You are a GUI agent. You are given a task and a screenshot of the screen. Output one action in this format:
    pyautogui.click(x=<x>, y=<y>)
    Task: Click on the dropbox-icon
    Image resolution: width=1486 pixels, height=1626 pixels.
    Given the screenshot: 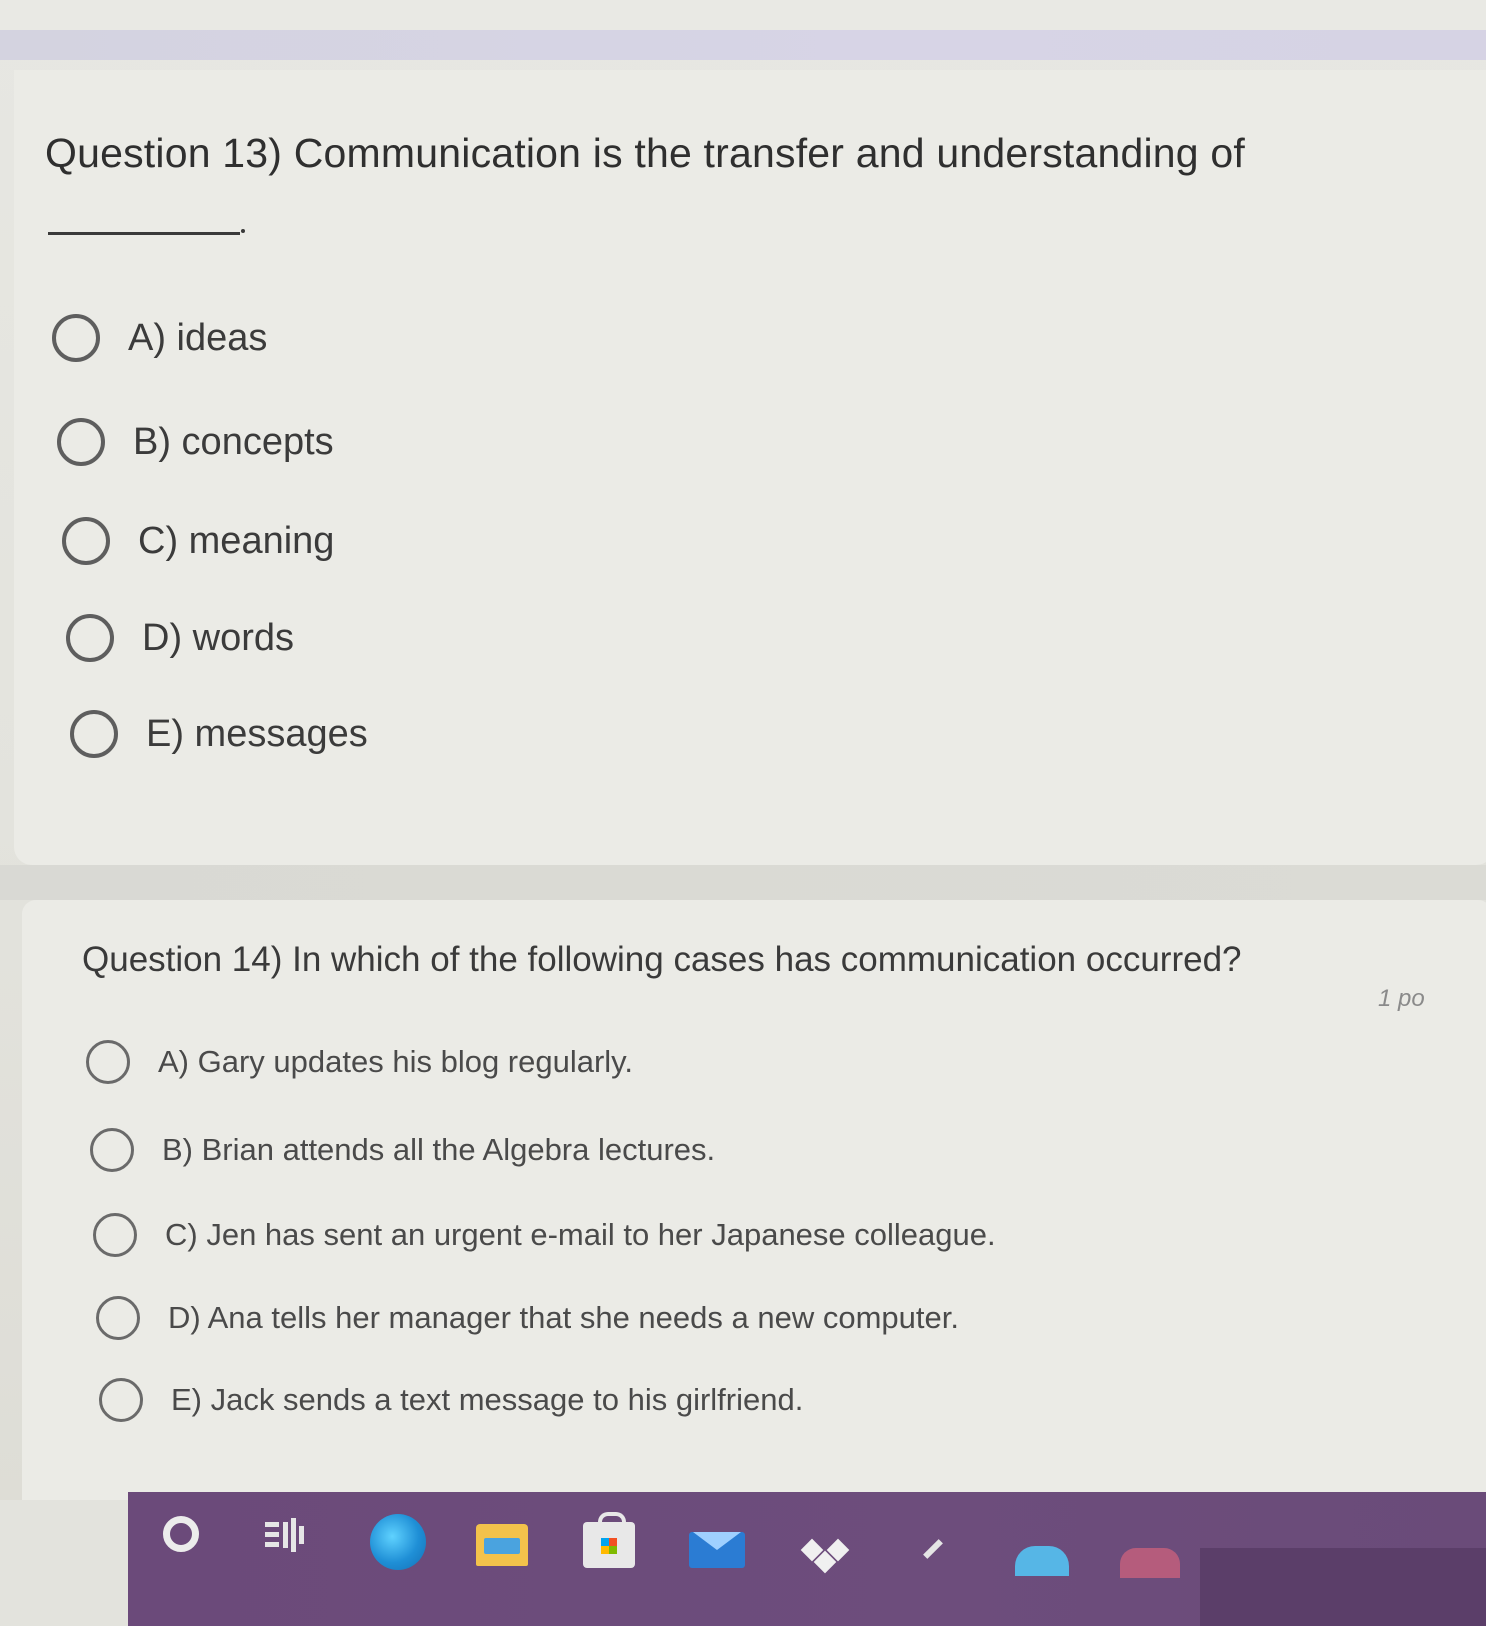 What is the action you would take?
    pyautogui.click(x=826, y=1556)
    